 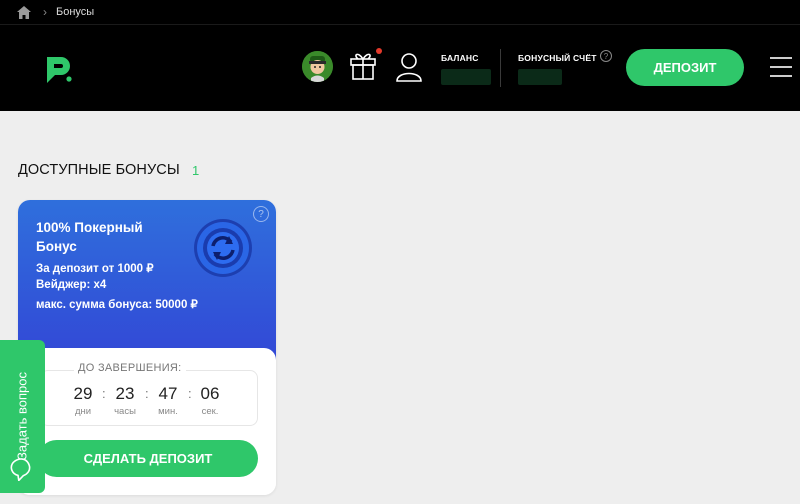 I want to click on timer-value: 29, so click(x=83, y=393).